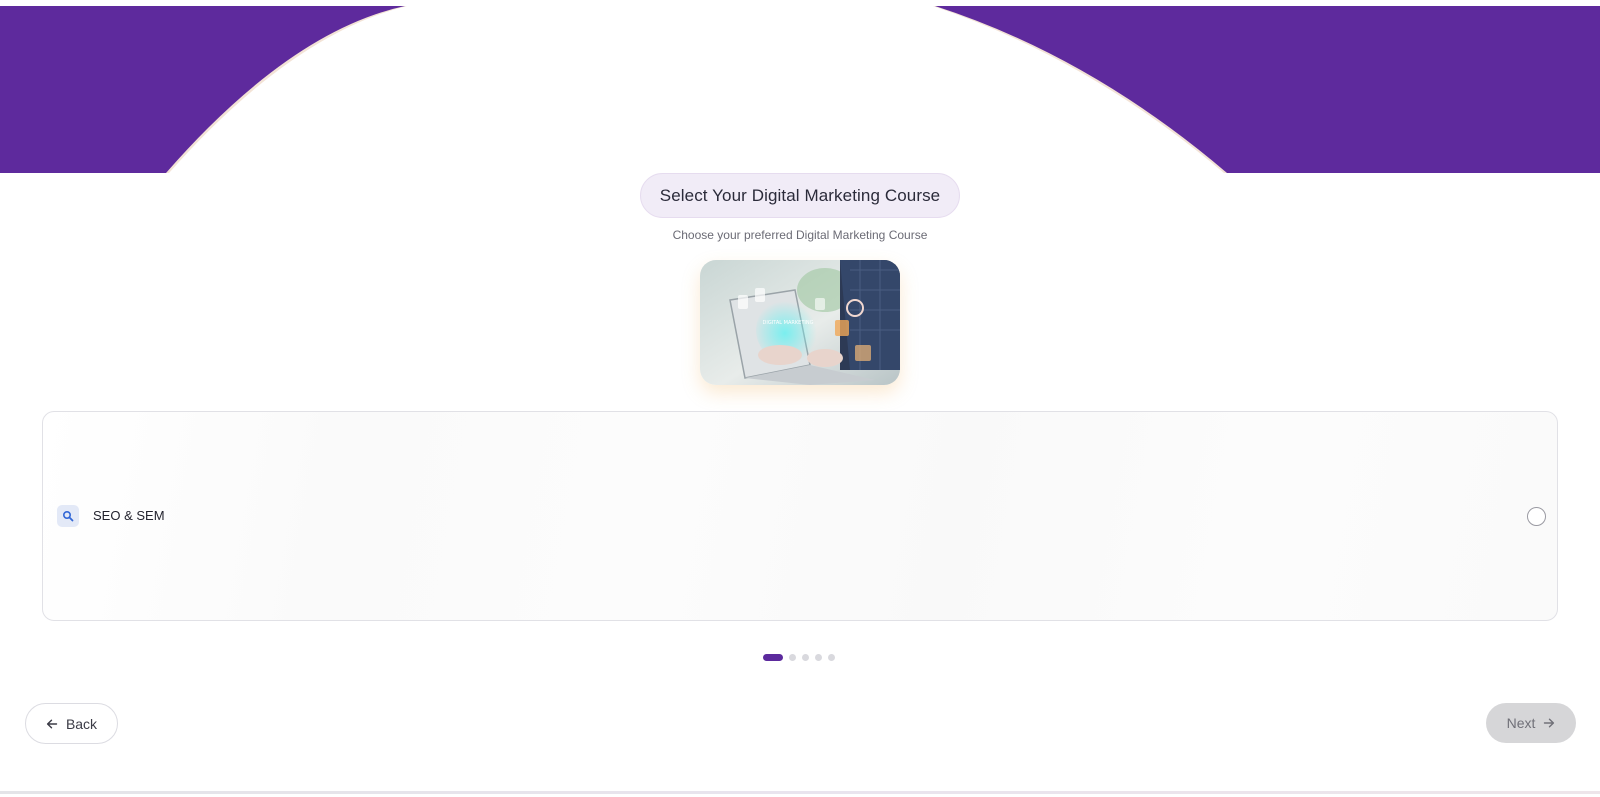 The width and height of the screenshot is (1600, 797). Describe the element at coordinates (81, 723) in the screenshot. I see `back-button-label: Back` at that location.